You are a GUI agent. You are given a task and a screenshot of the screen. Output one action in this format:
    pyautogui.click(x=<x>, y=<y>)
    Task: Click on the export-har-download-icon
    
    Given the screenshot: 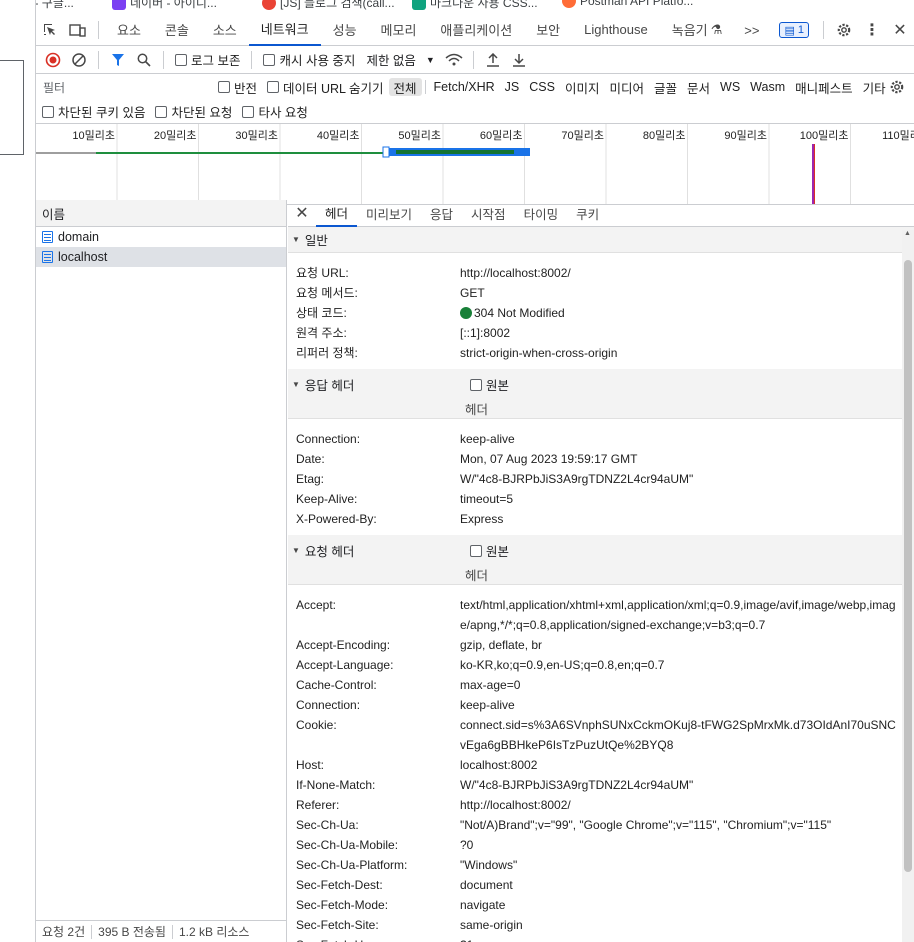 What is the action you would take?
    pyautogui.click(x=519, y=60)
    